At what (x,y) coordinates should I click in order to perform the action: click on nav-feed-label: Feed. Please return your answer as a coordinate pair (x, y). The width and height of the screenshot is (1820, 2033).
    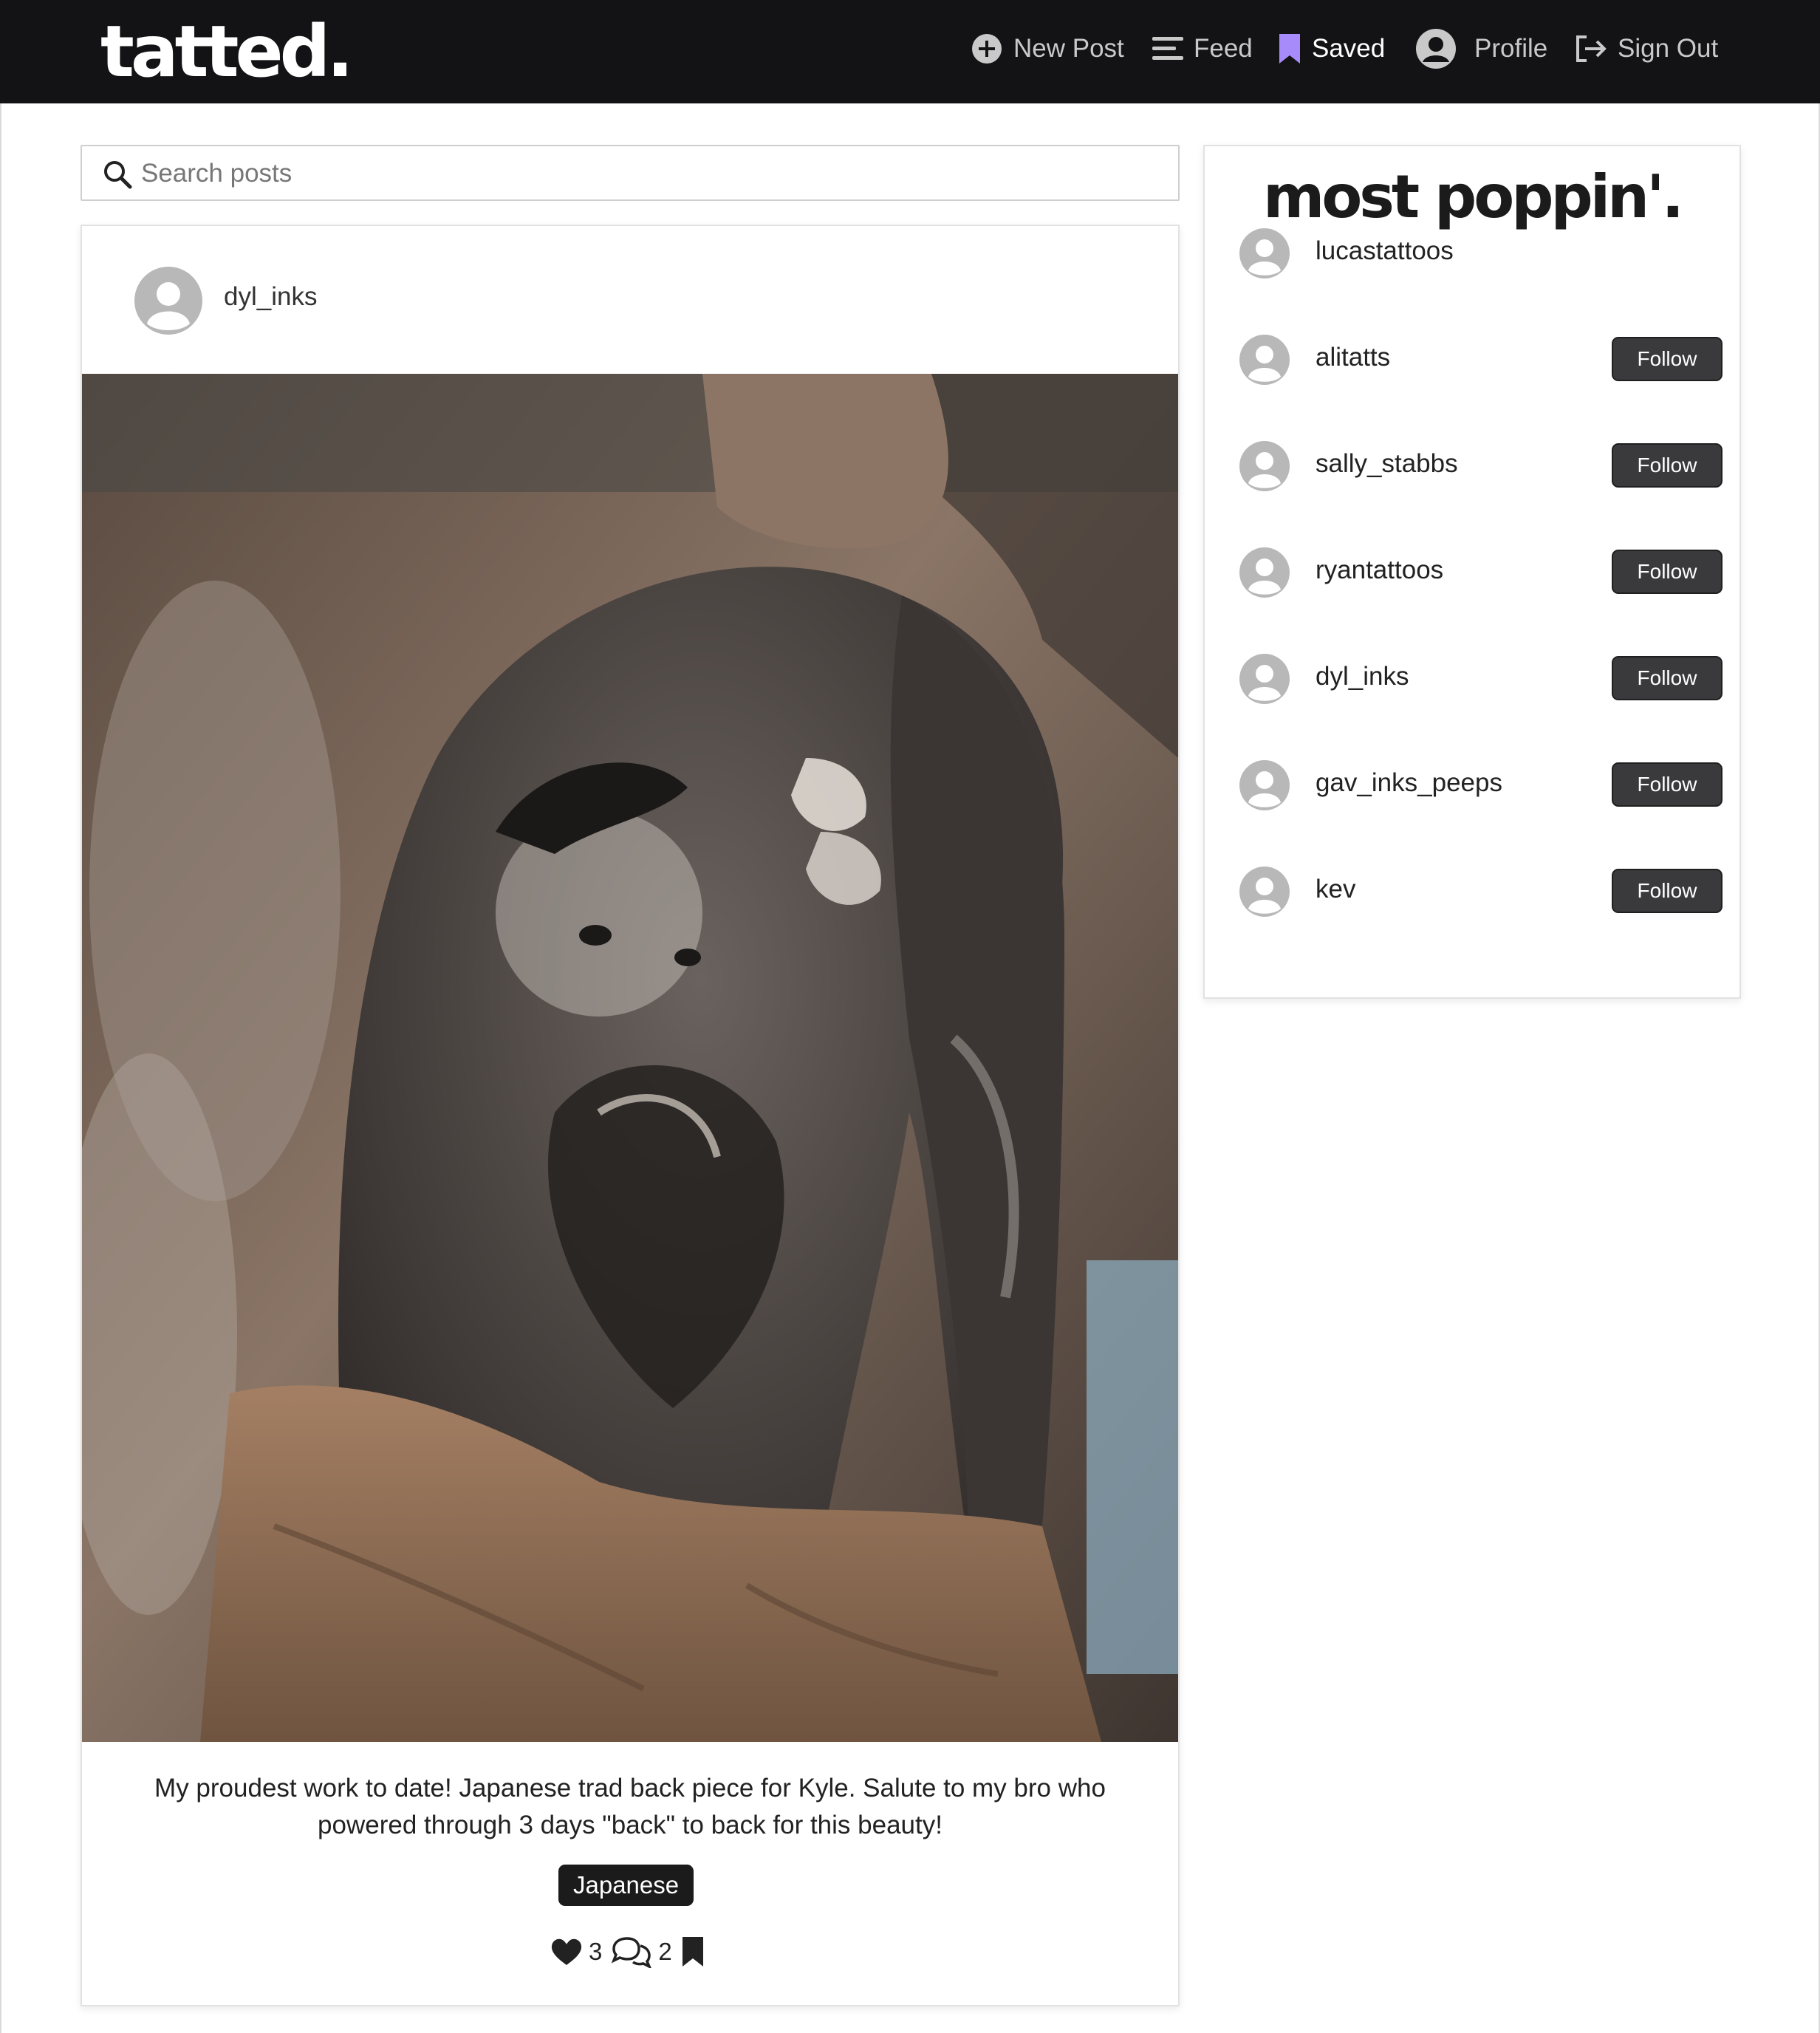
    Looking at the image, I should click on (1223, 48).